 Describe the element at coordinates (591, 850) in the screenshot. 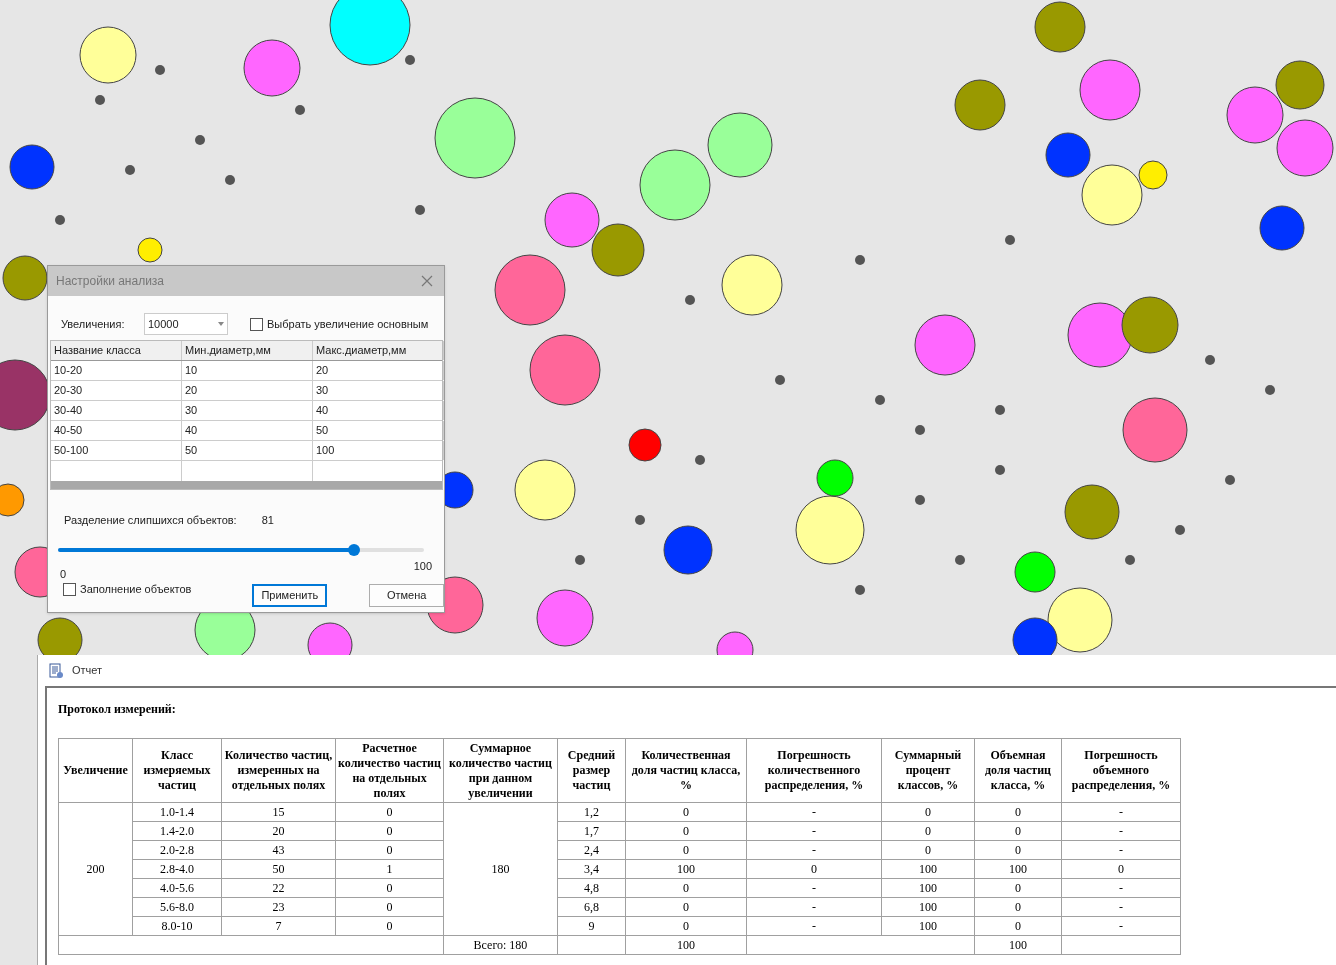

I see `table-cell: 2,4` at that location.